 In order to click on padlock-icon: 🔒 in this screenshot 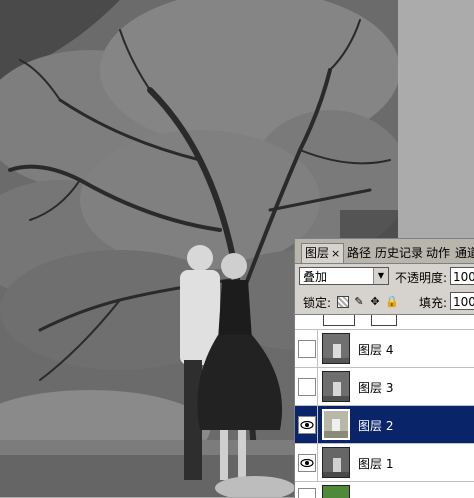, I will do `click(392, 302)`.